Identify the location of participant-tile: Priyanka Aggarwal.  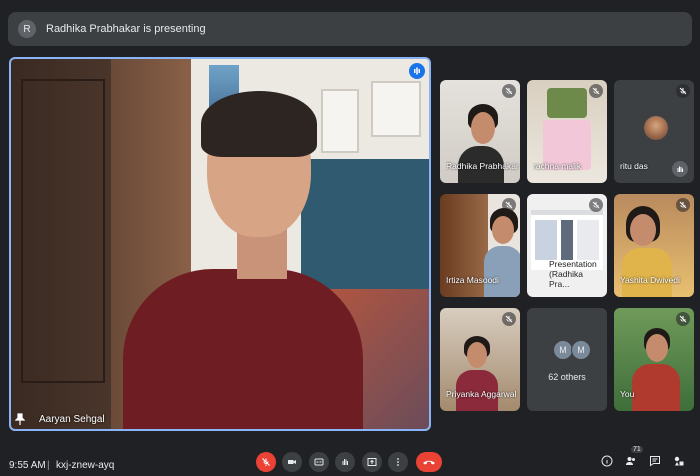
(480, 359).